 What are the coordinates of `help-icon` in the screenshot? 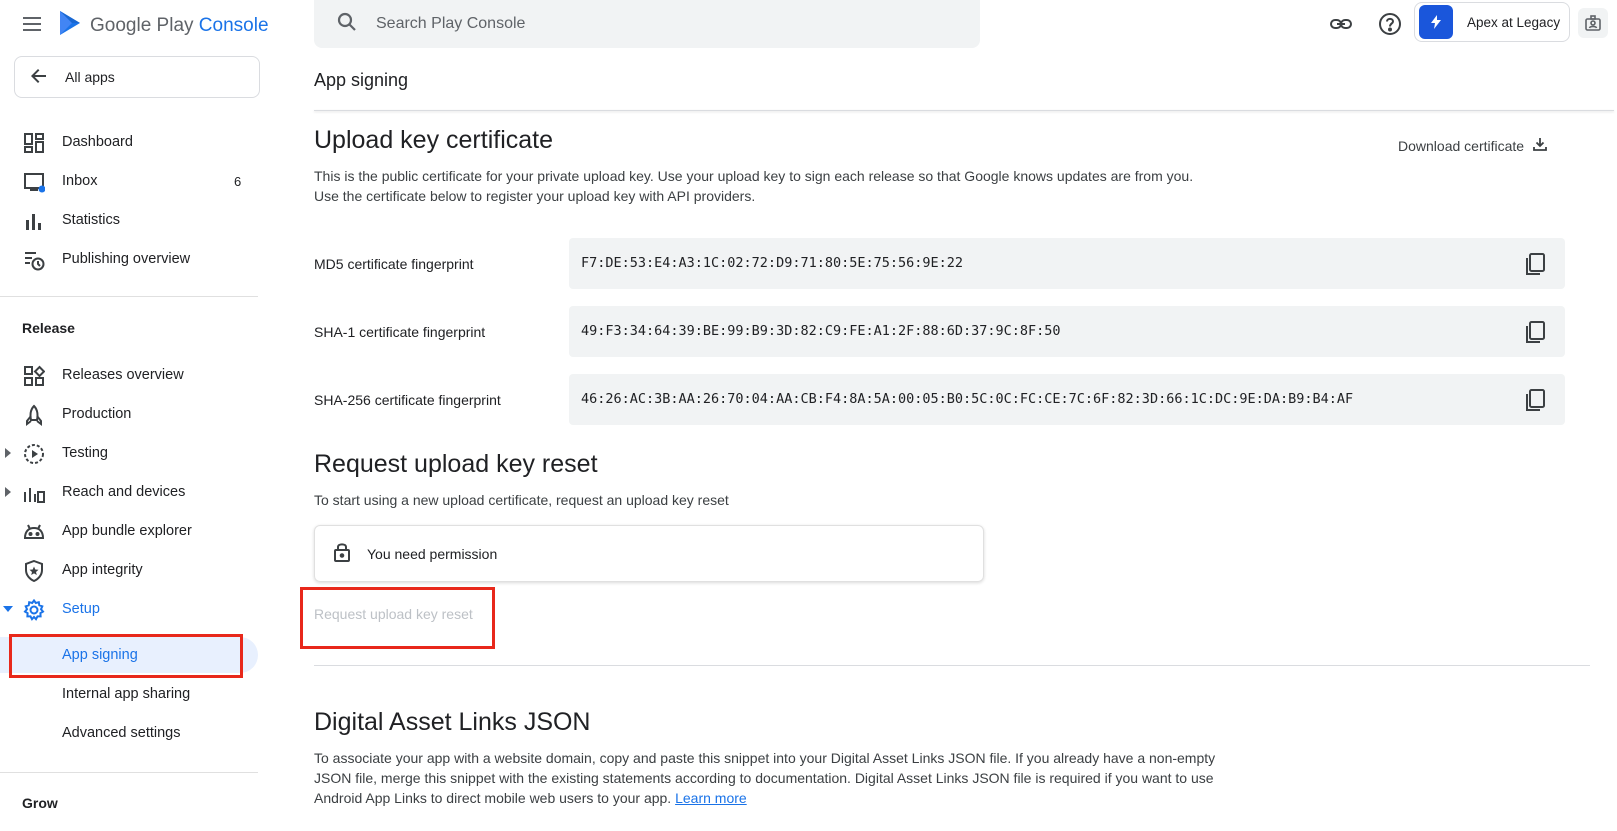 It's located at (1390, 24).